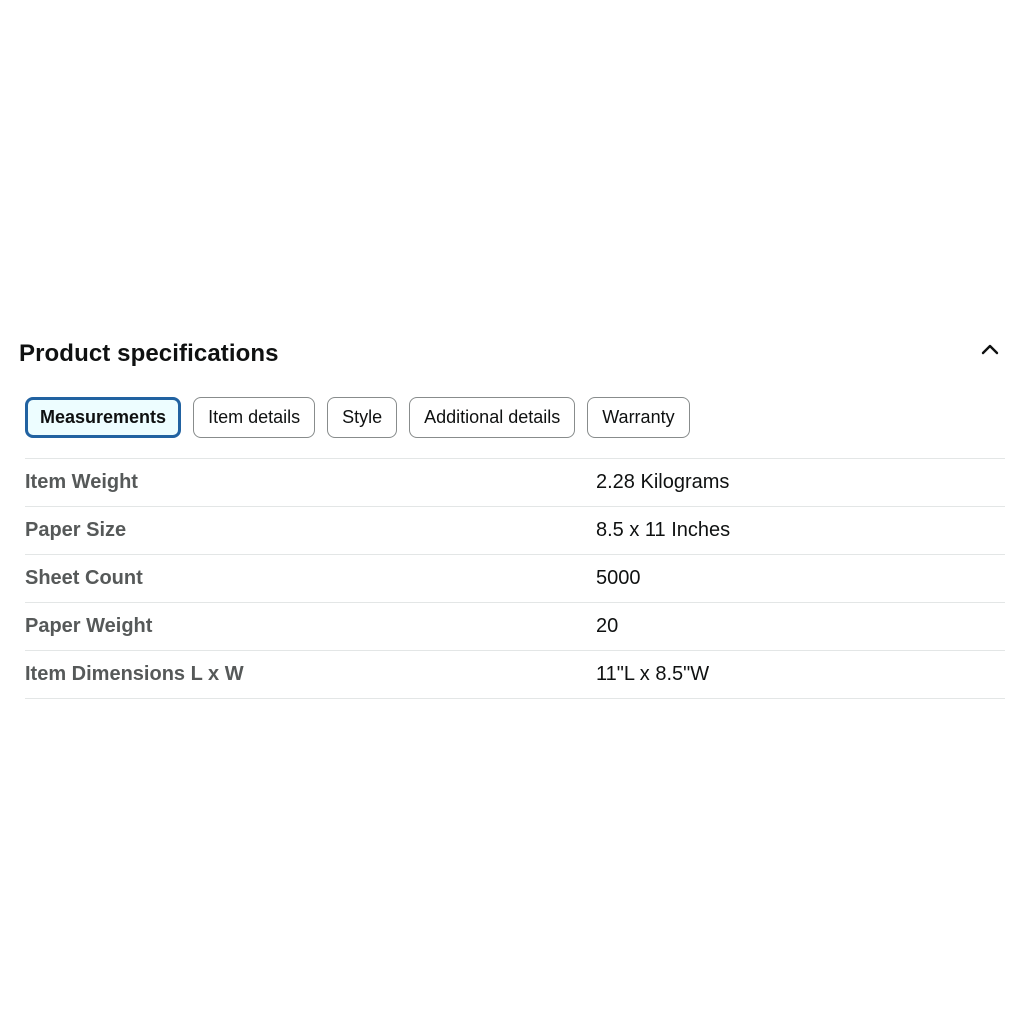 This screenshot has width=1024, height=1024. I want to click on spec-label: Item Dimensions L x W, so click(134, 674).